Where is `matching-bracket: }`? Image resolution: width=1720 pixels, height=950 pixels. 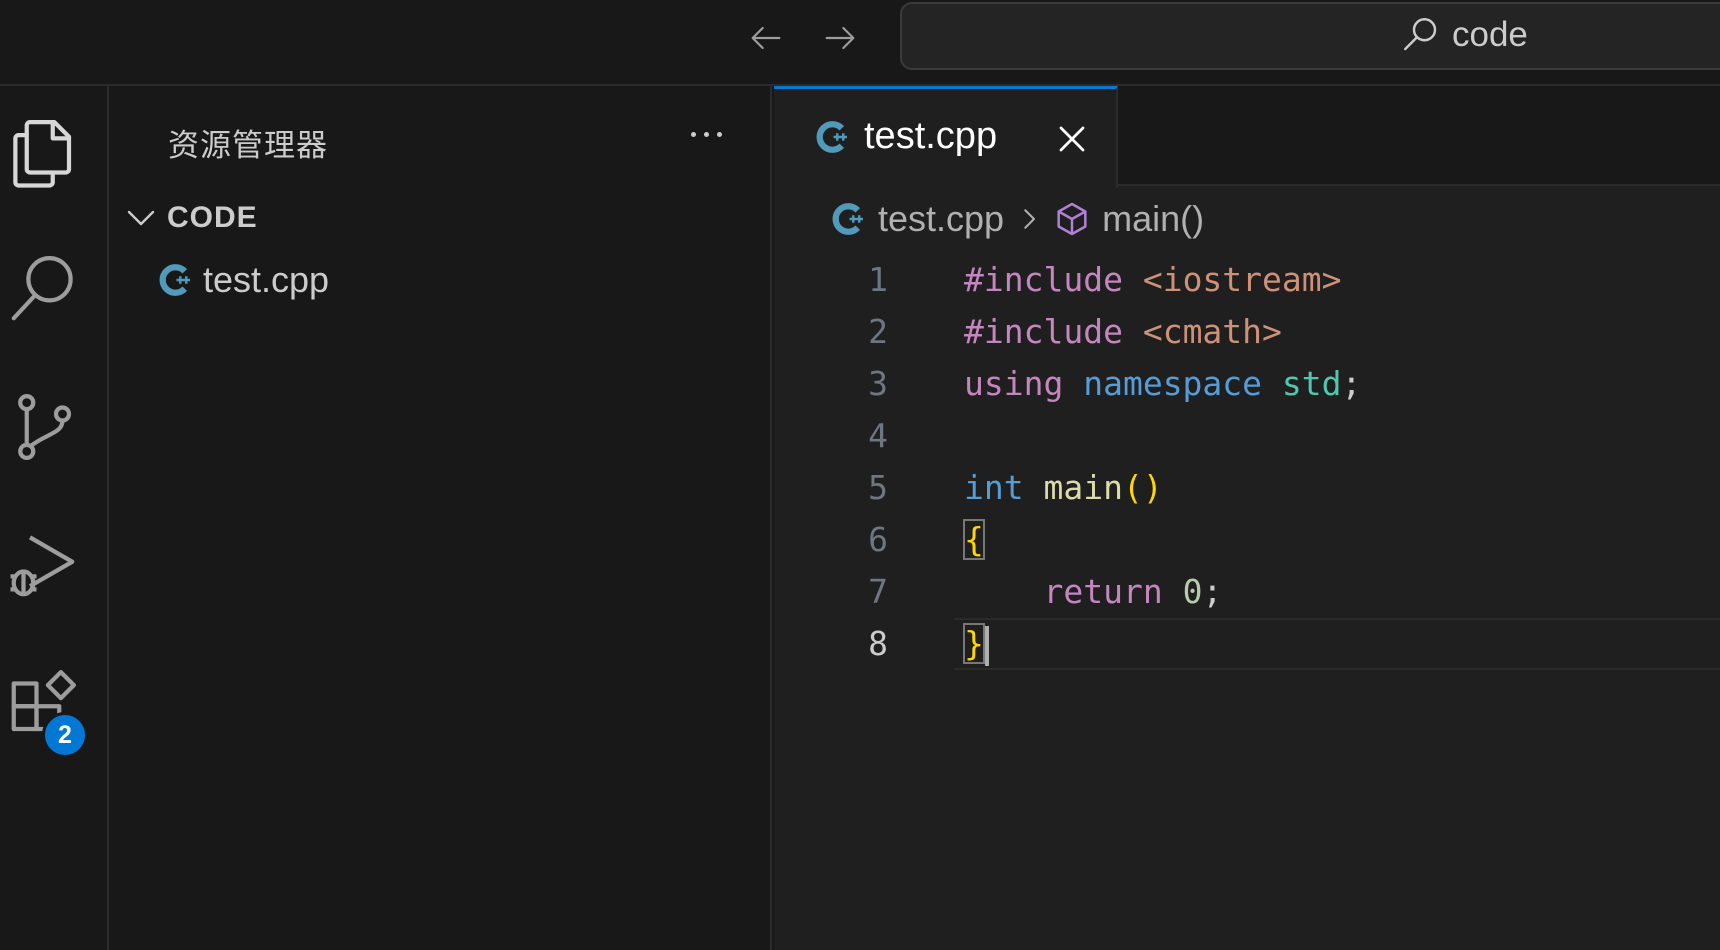
matching-bracket: } is located at coordinates (974, 643).